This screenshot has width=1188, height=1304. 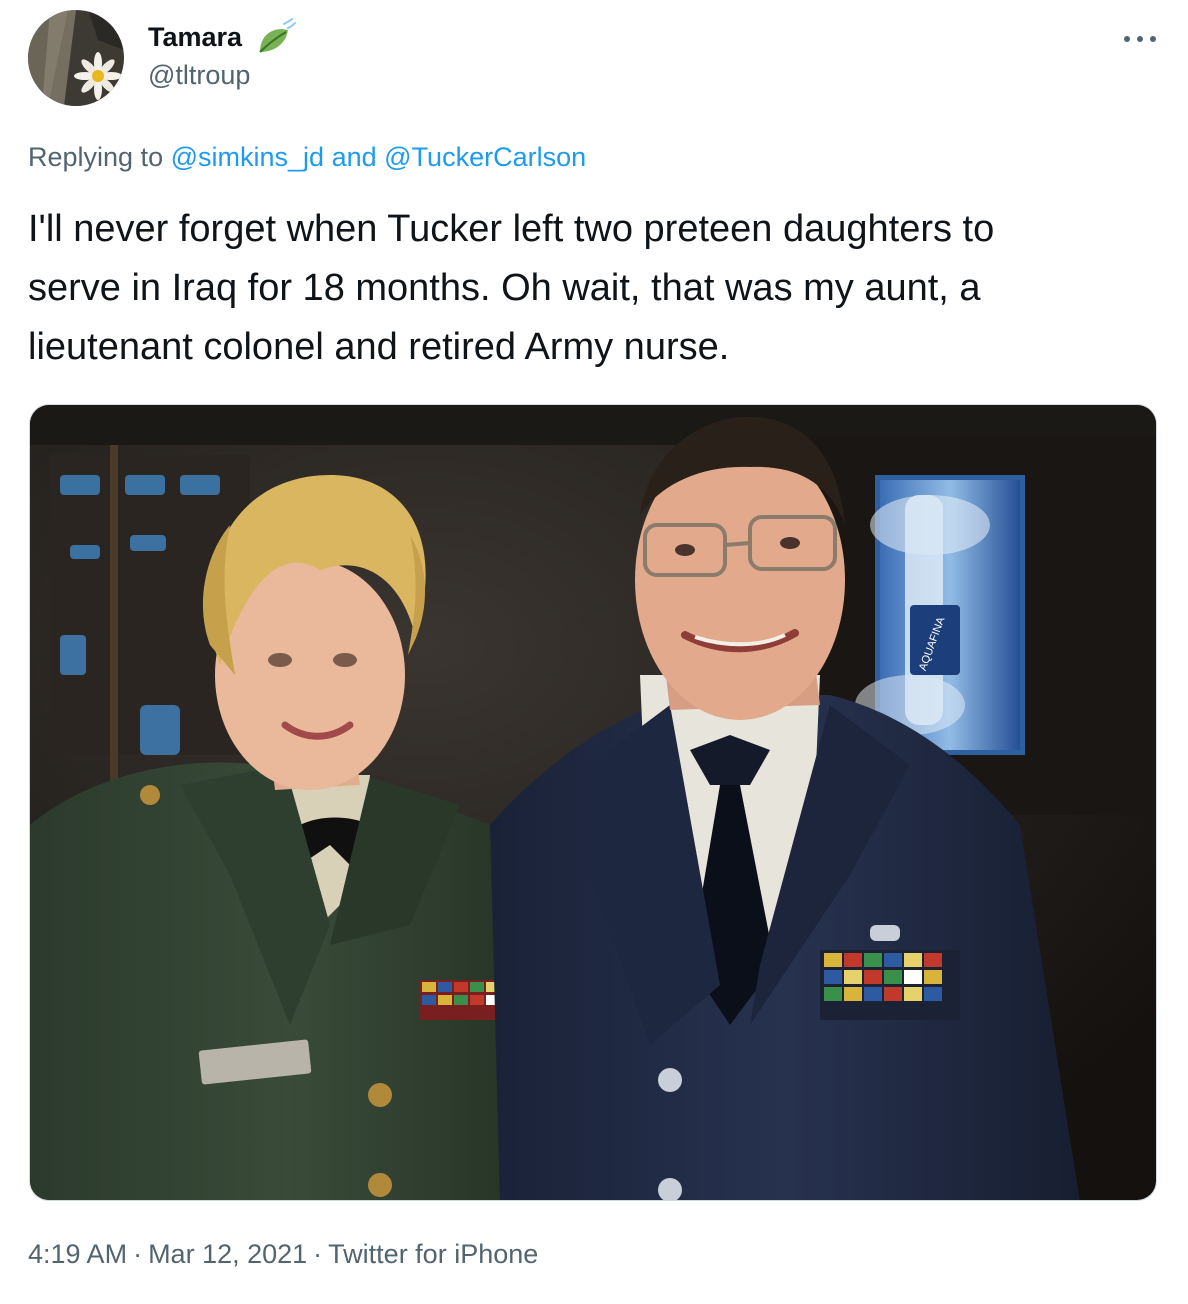 What do you see at coordinates (1140, 38) in the screenshot?
I see `more-options-button` at bounding box center [1140, 38].